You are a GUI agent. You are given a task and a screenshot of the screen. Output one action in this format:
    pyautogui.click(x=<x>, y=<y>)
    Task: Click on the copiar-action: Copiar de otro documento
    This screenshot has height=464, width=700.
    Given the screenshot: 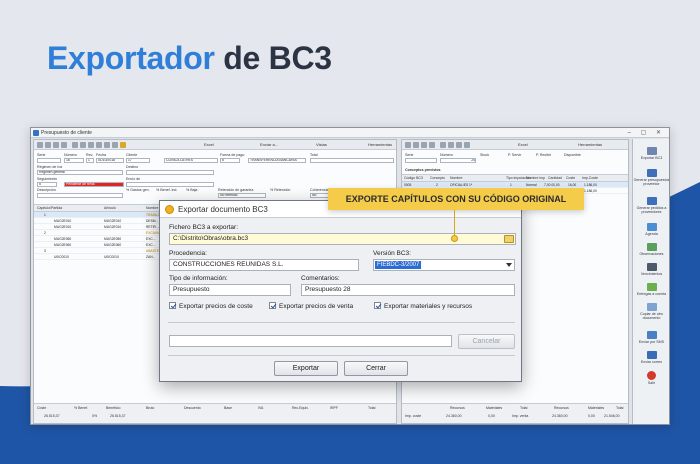 What is the action you would take?
    pyautogui.click(x=651, y=311)
    